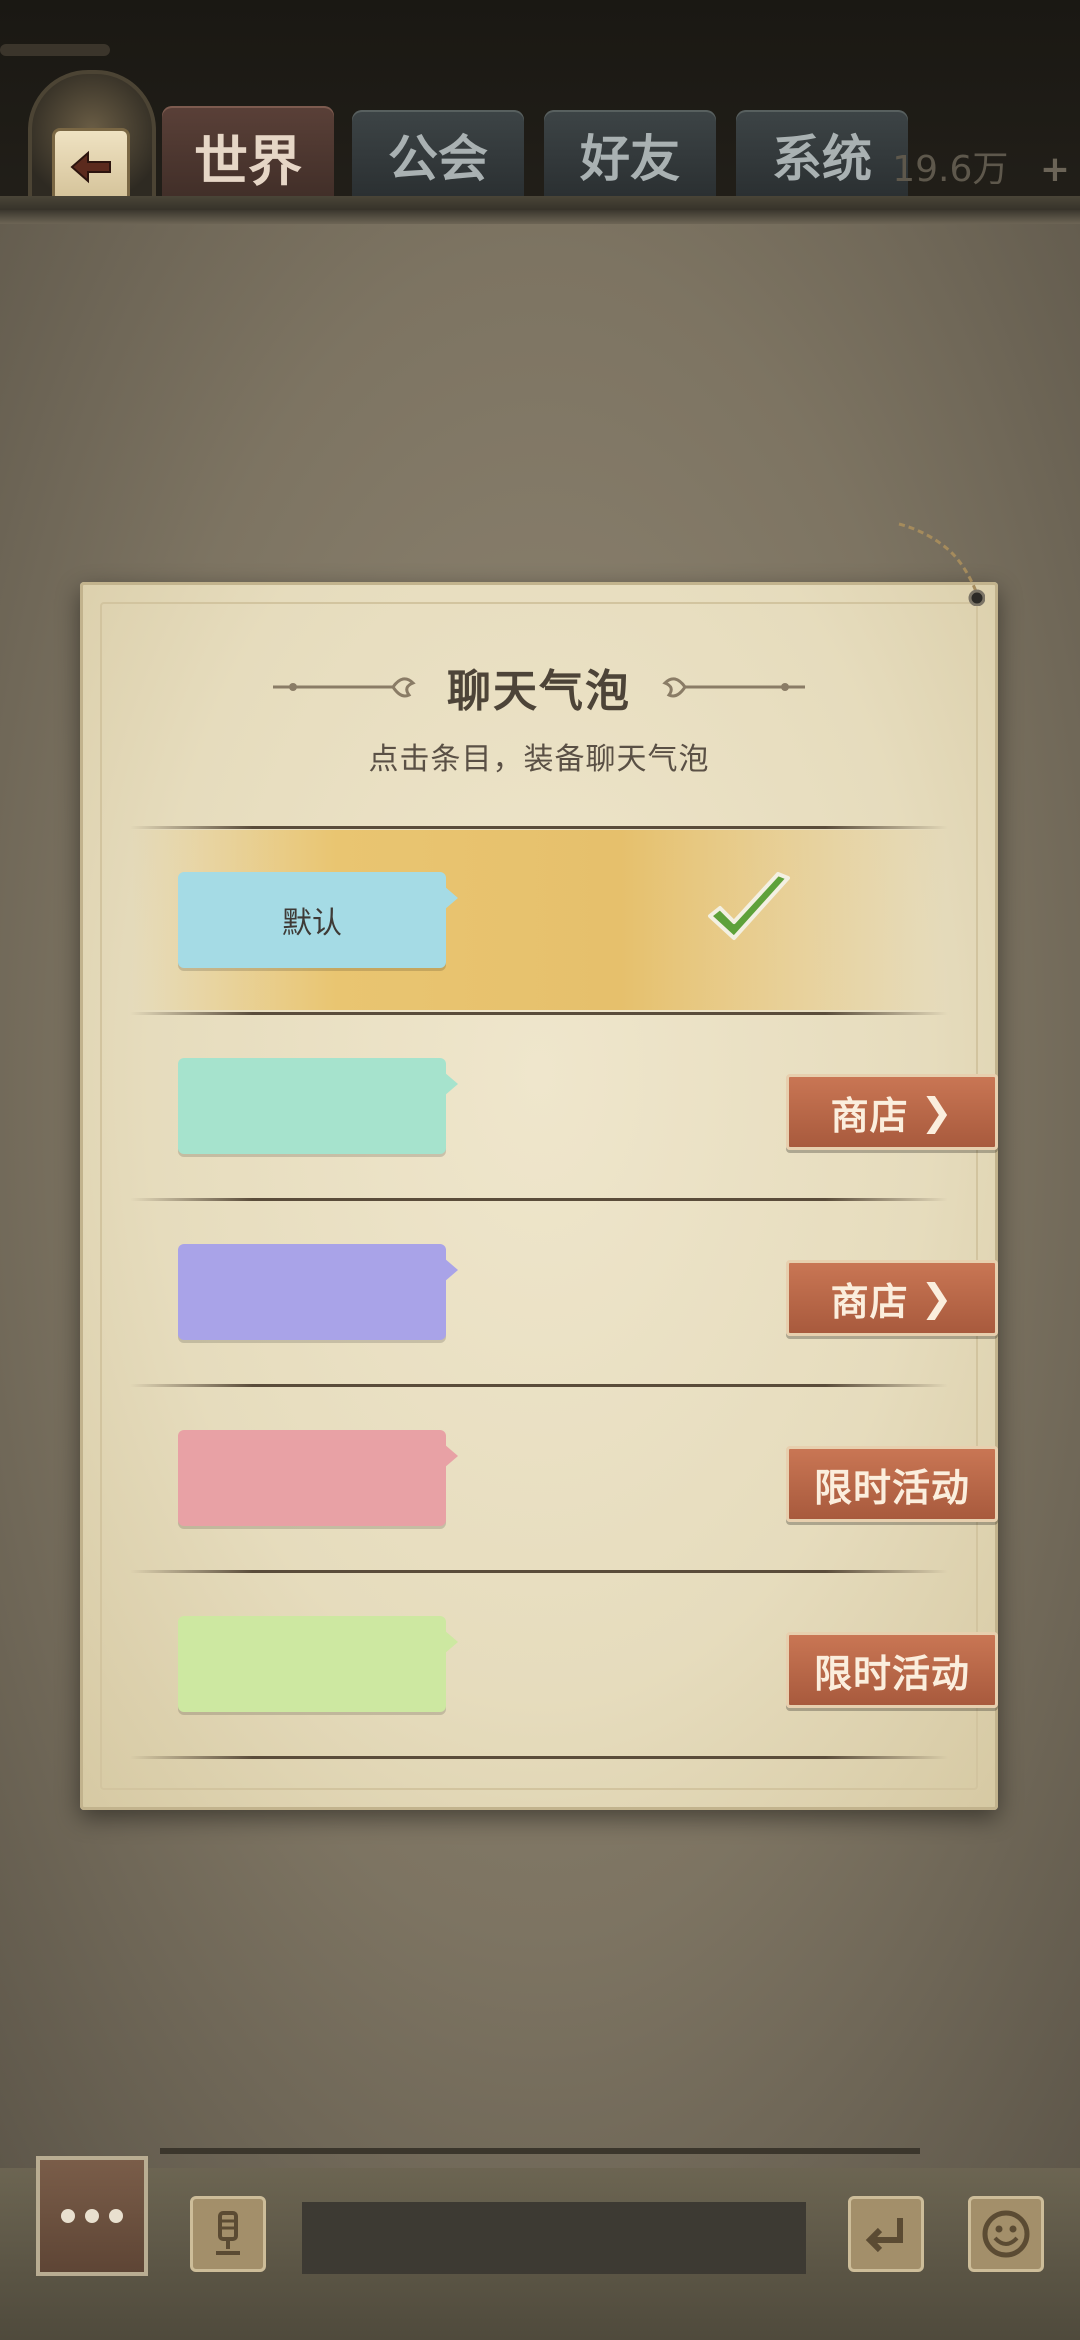 The width and height of the screenshot is (1080, 2340). What do you see at coordinates (941, 564) in the screenshot?
I see `hanging-string-icon` at bounding box center [941, 564].